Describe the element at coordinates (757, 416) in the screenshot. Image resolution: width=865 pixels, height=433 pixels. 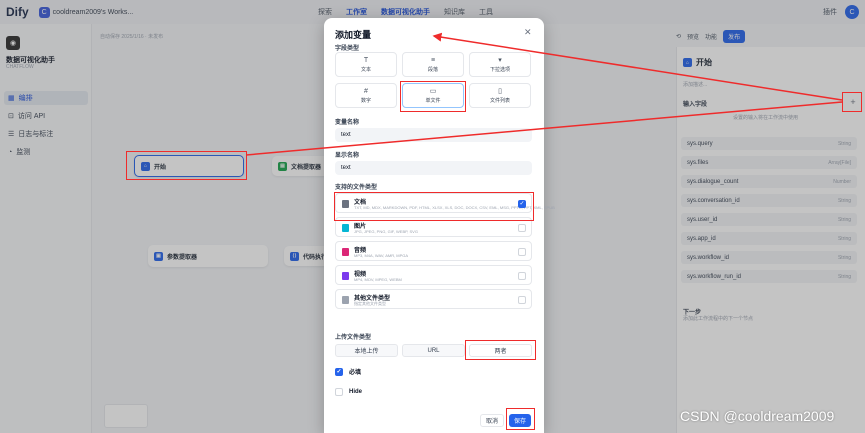
I see `watermark: CSDN @cooldream2009` at that location.